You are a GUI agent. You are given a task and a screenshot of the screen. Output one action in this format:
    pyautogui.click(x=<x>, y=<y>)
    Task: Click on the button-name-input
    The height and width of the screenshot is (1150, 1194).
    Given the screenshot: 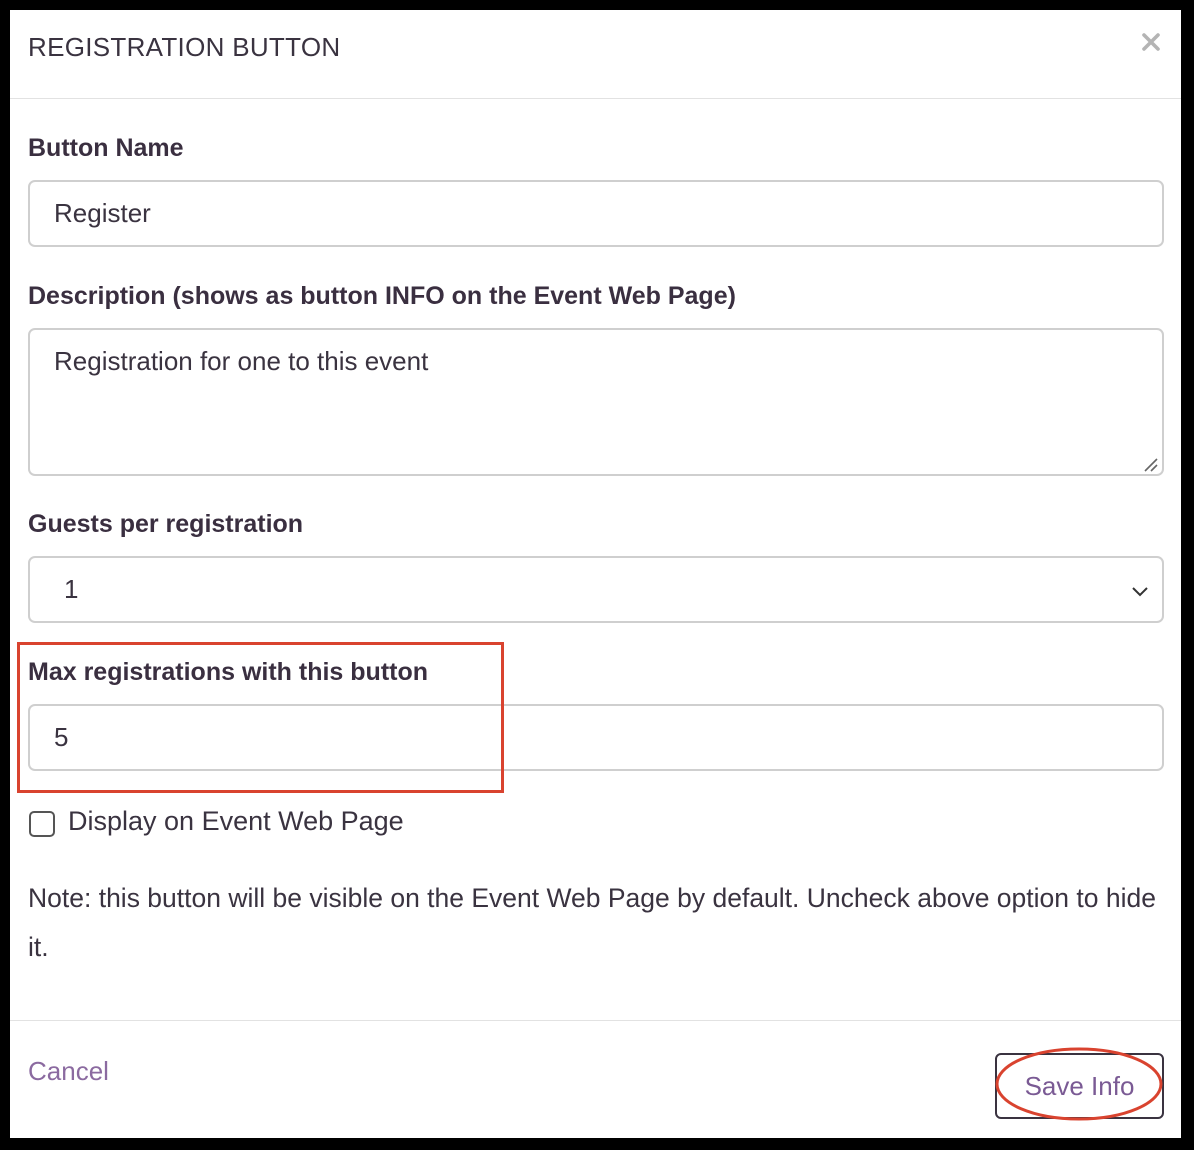 What is the action you would take?
    pyautogui.click(x=596, y=213)
    